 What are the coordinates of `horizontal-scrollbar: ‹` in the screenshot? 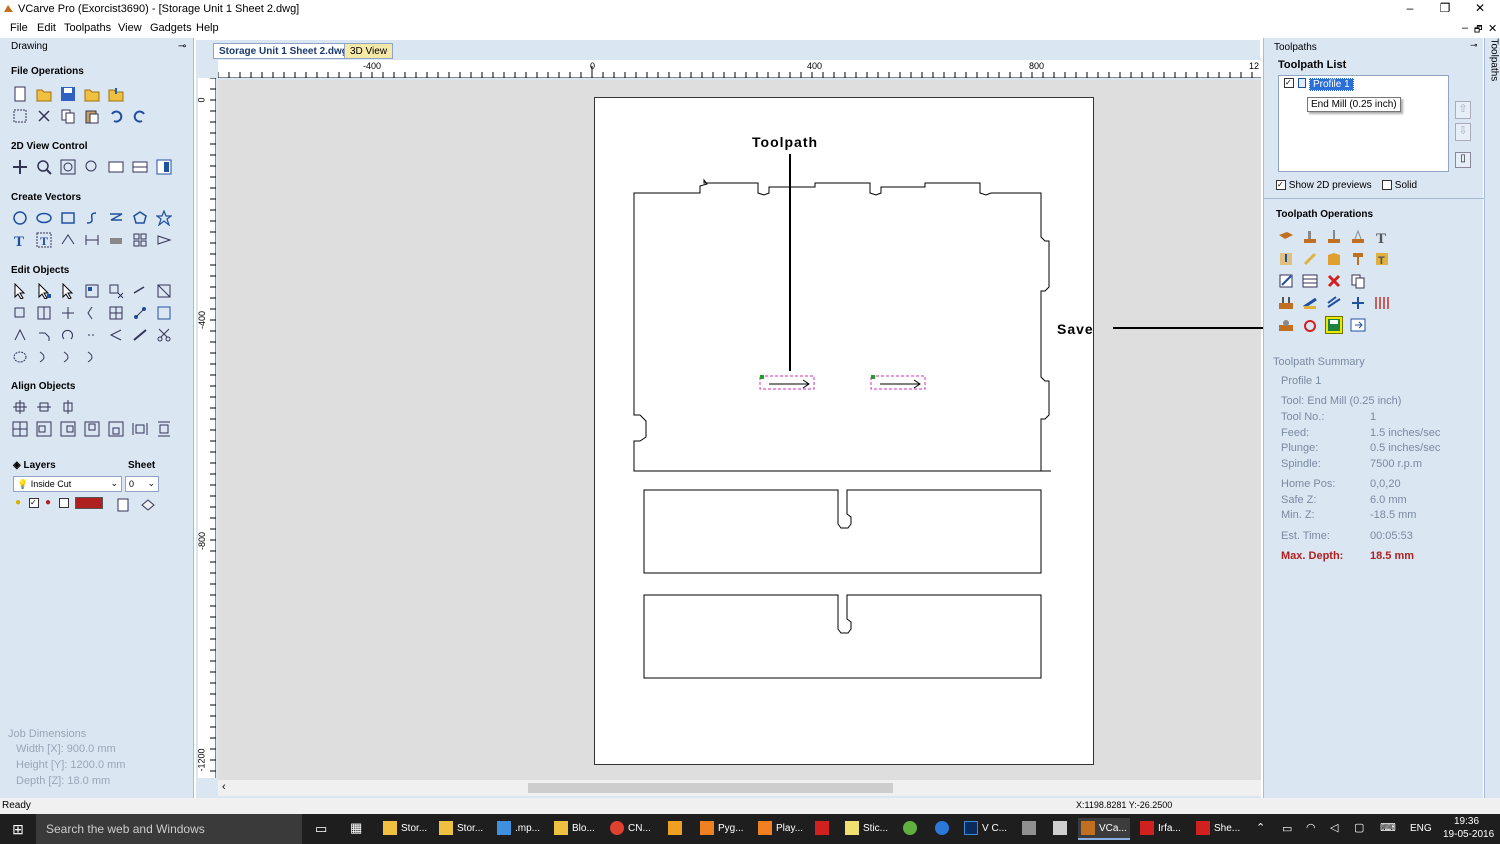 It's located at (739, 788).